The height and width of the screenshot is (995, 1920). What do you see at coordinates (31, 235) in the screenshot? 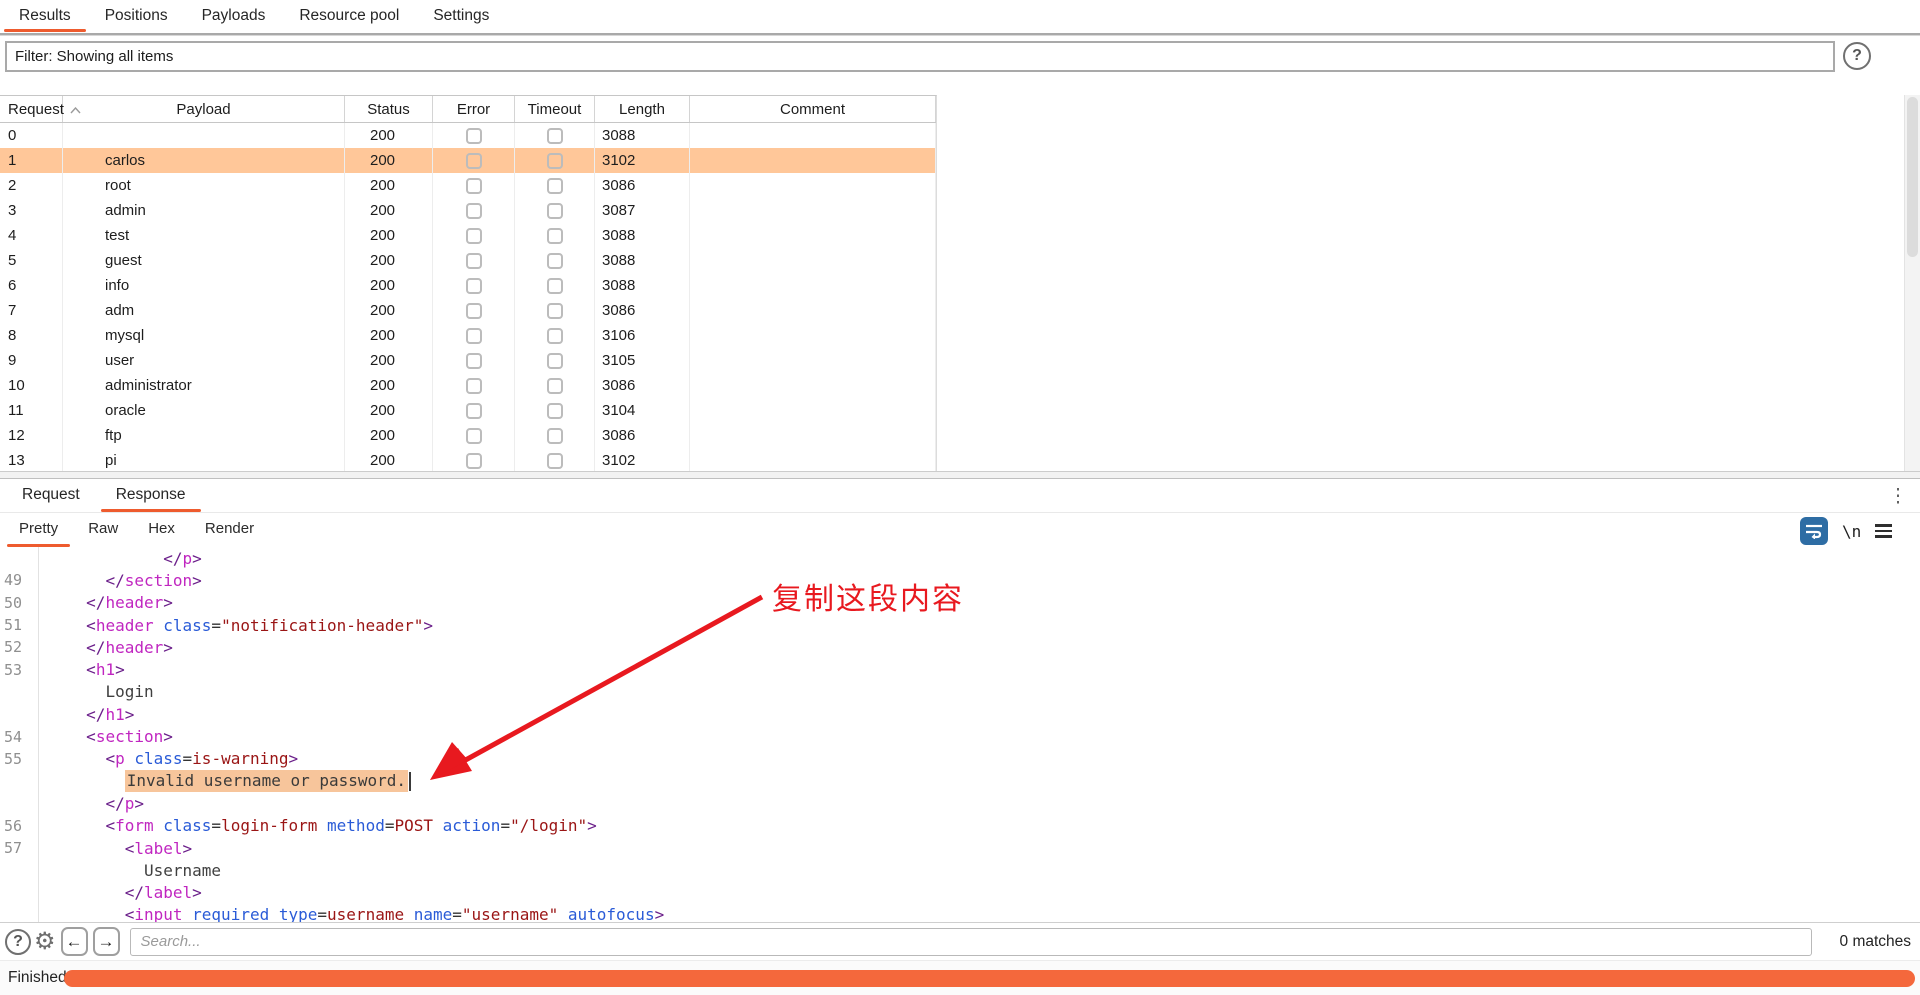
I see `request-cell: 4` at bounding box center [31, 235].